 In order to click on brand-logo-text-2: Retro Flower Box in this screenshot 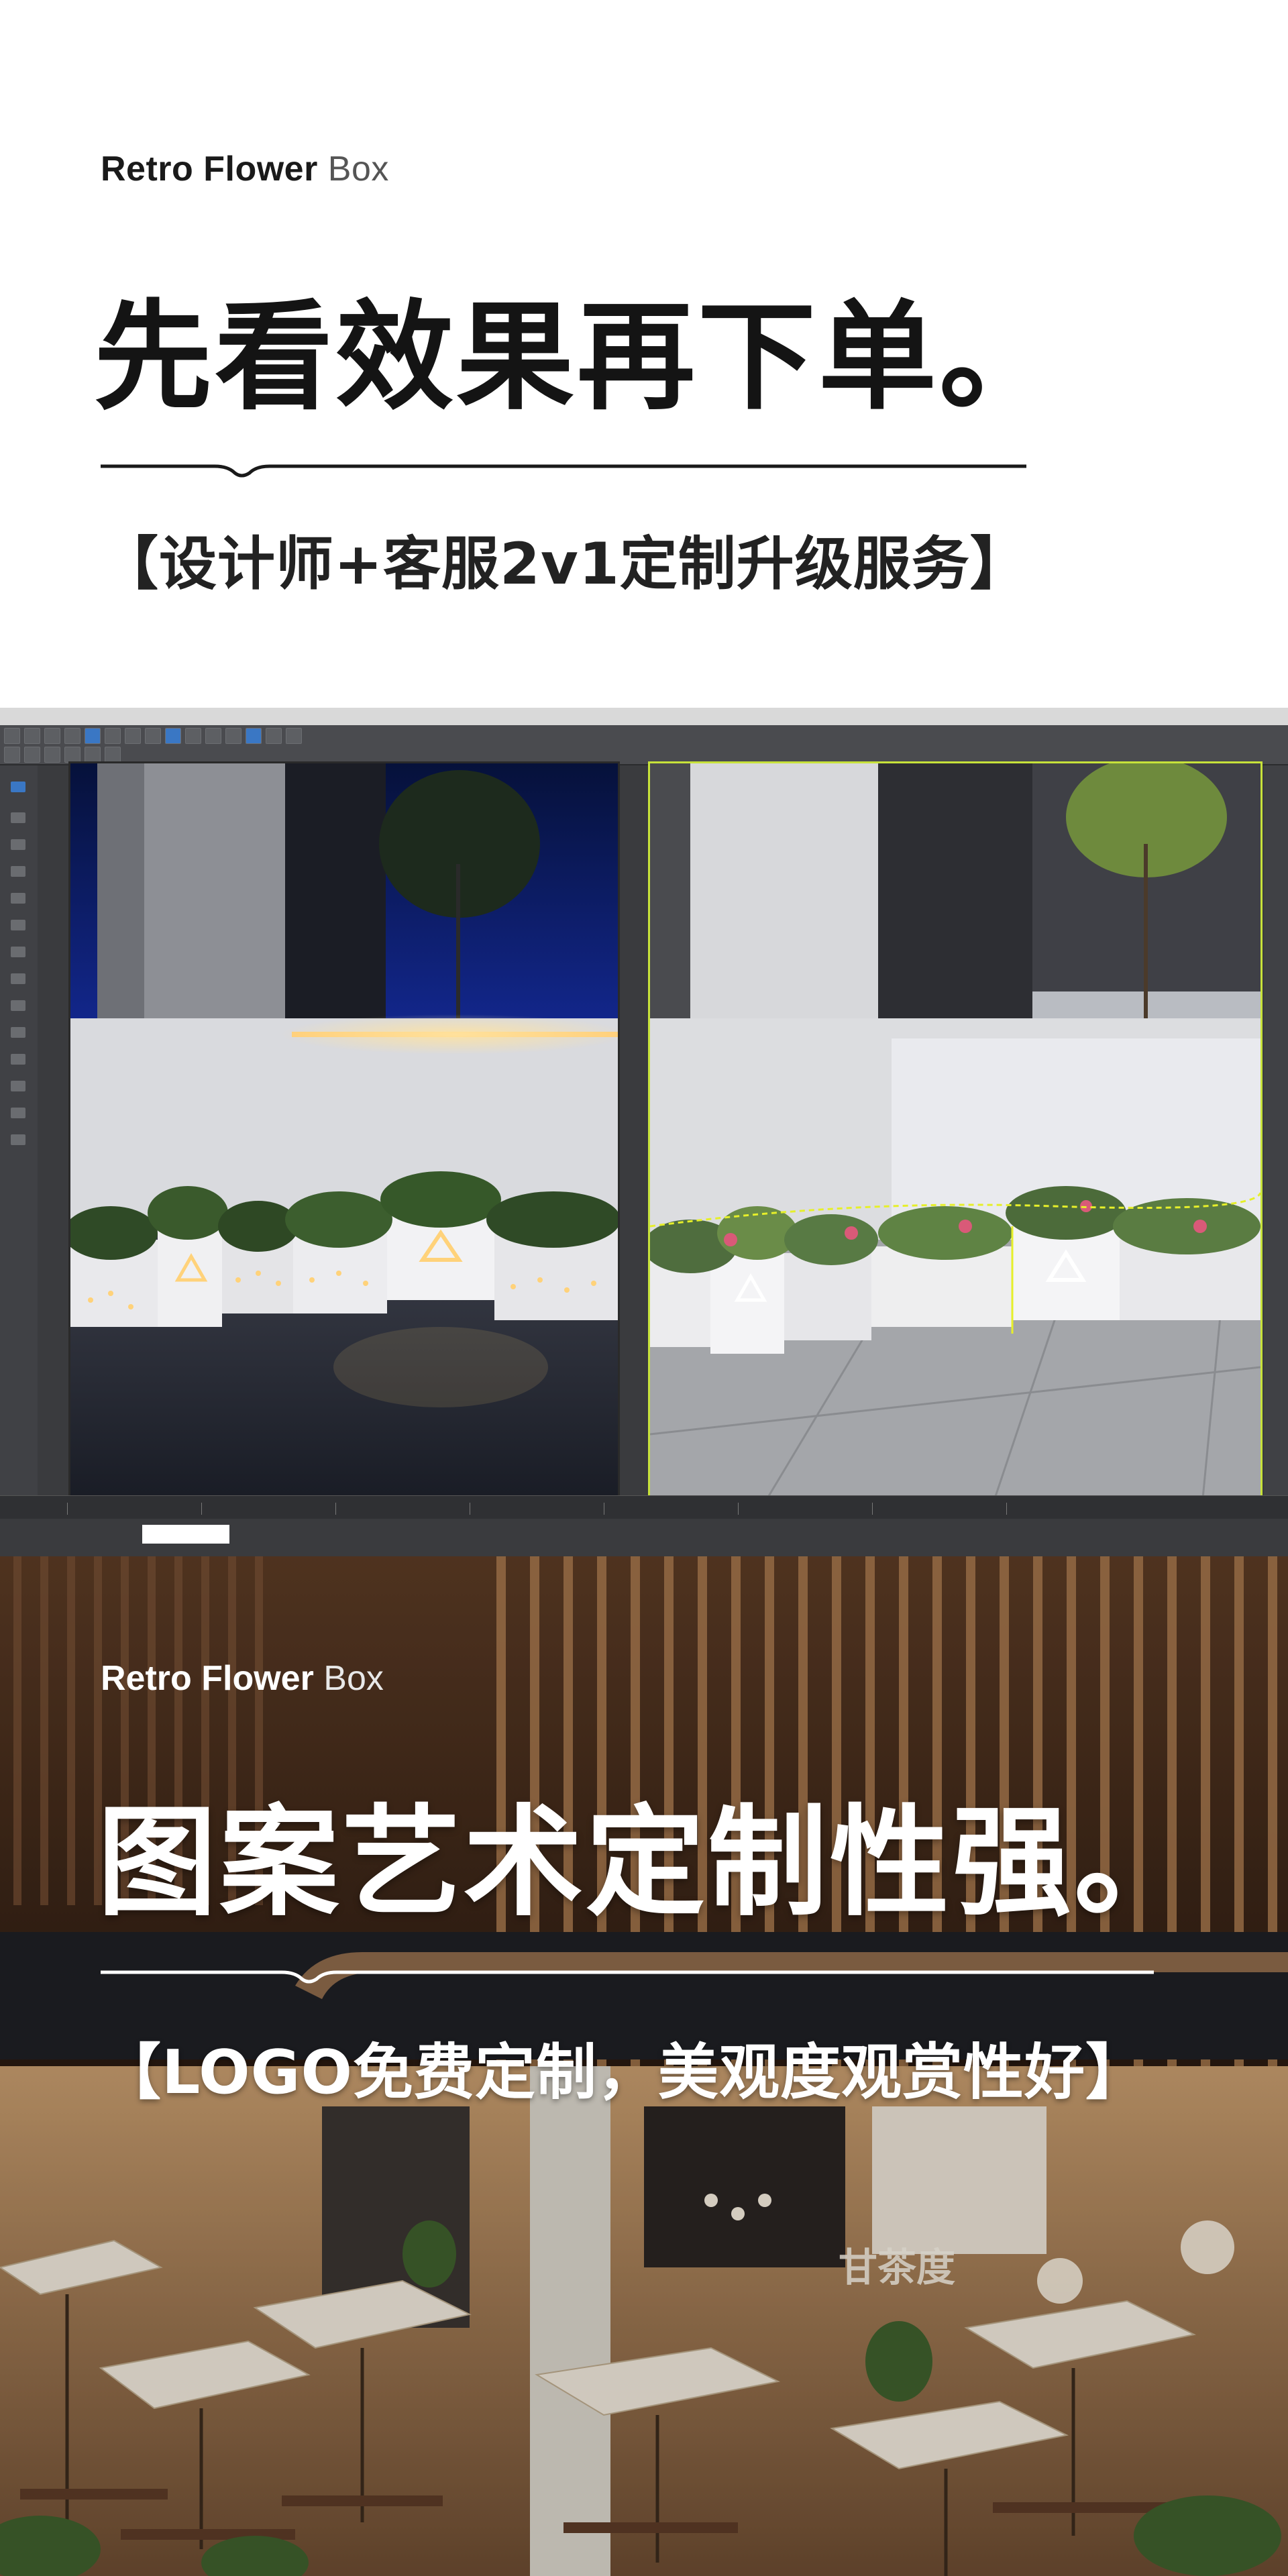, I will do `click(242, 1678)`.